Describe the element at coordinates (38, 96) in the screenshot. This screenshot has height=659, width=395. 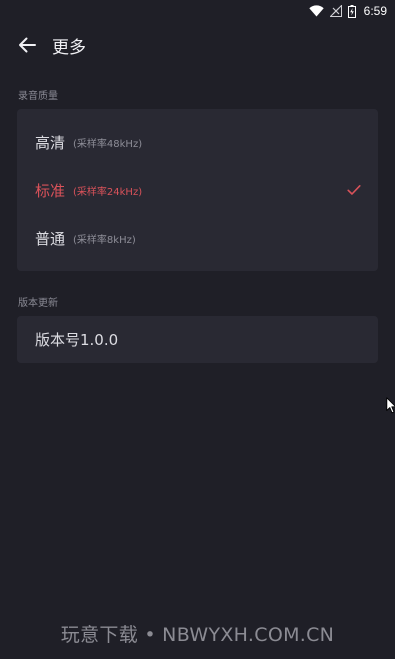
I see `recording-quality-label: 录音质量` at that location.